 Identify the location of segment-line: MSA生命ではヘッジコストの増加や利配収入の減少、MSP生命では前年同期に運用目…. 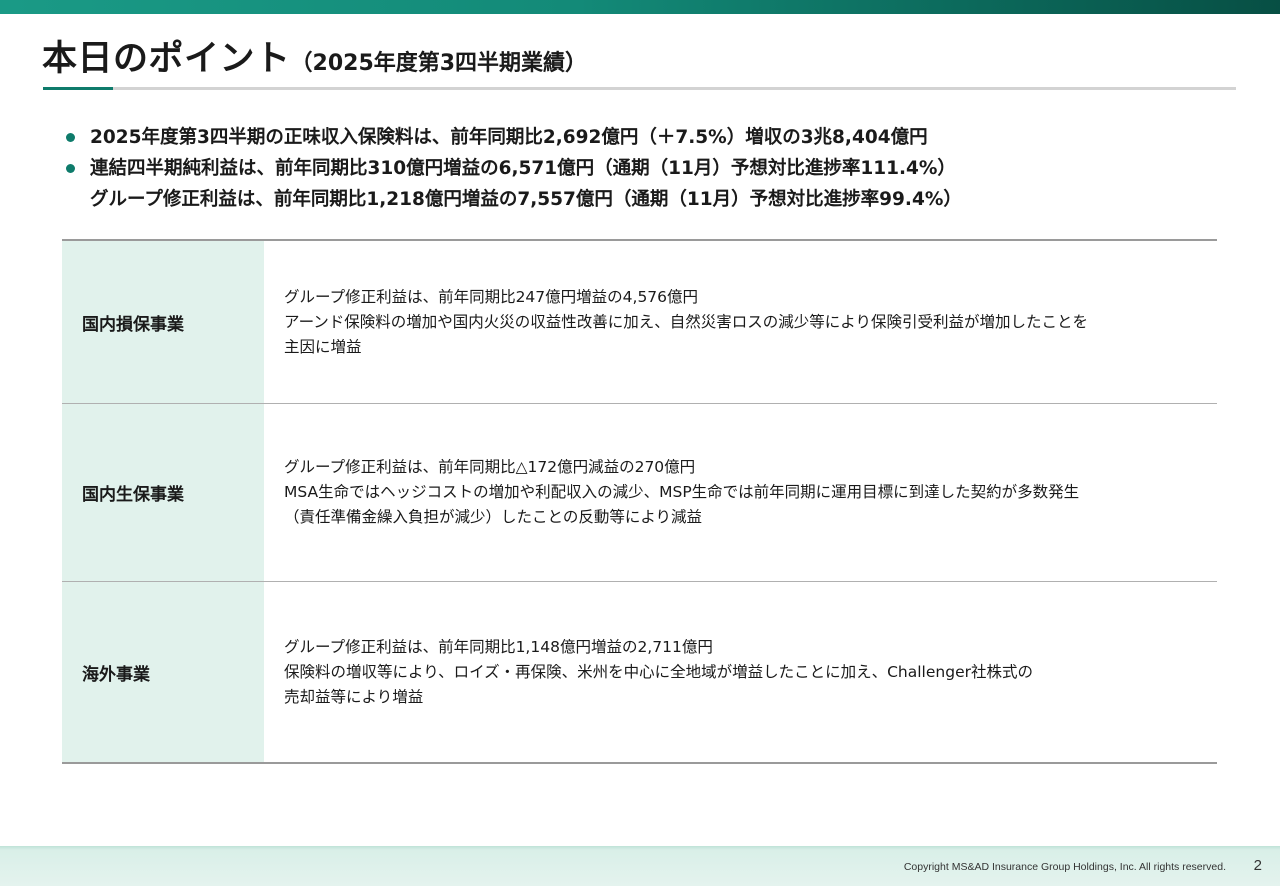
(682, 492).